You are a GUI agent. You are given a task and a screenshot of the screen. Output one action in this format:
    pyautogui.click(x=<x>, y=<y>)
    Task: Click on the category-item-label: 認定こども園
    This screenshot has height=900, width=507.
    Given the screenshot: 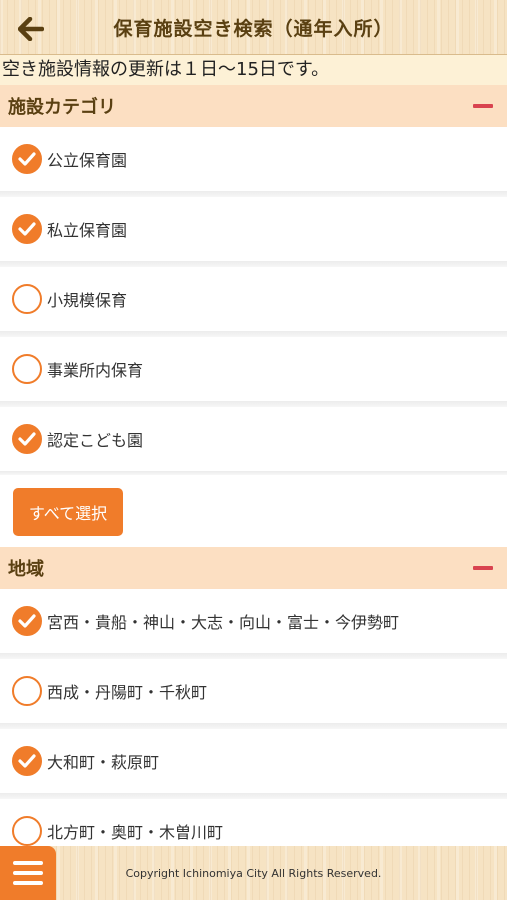 What is the action you would take?
    pyautogui.click(x=95, y=440)
    